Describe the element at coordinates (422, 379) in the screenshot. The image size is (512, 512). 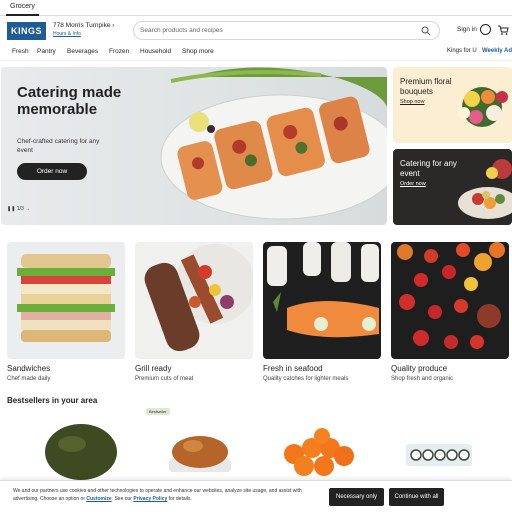
I see `category-subtitle-produce: Shop fresh and organic` at that location.